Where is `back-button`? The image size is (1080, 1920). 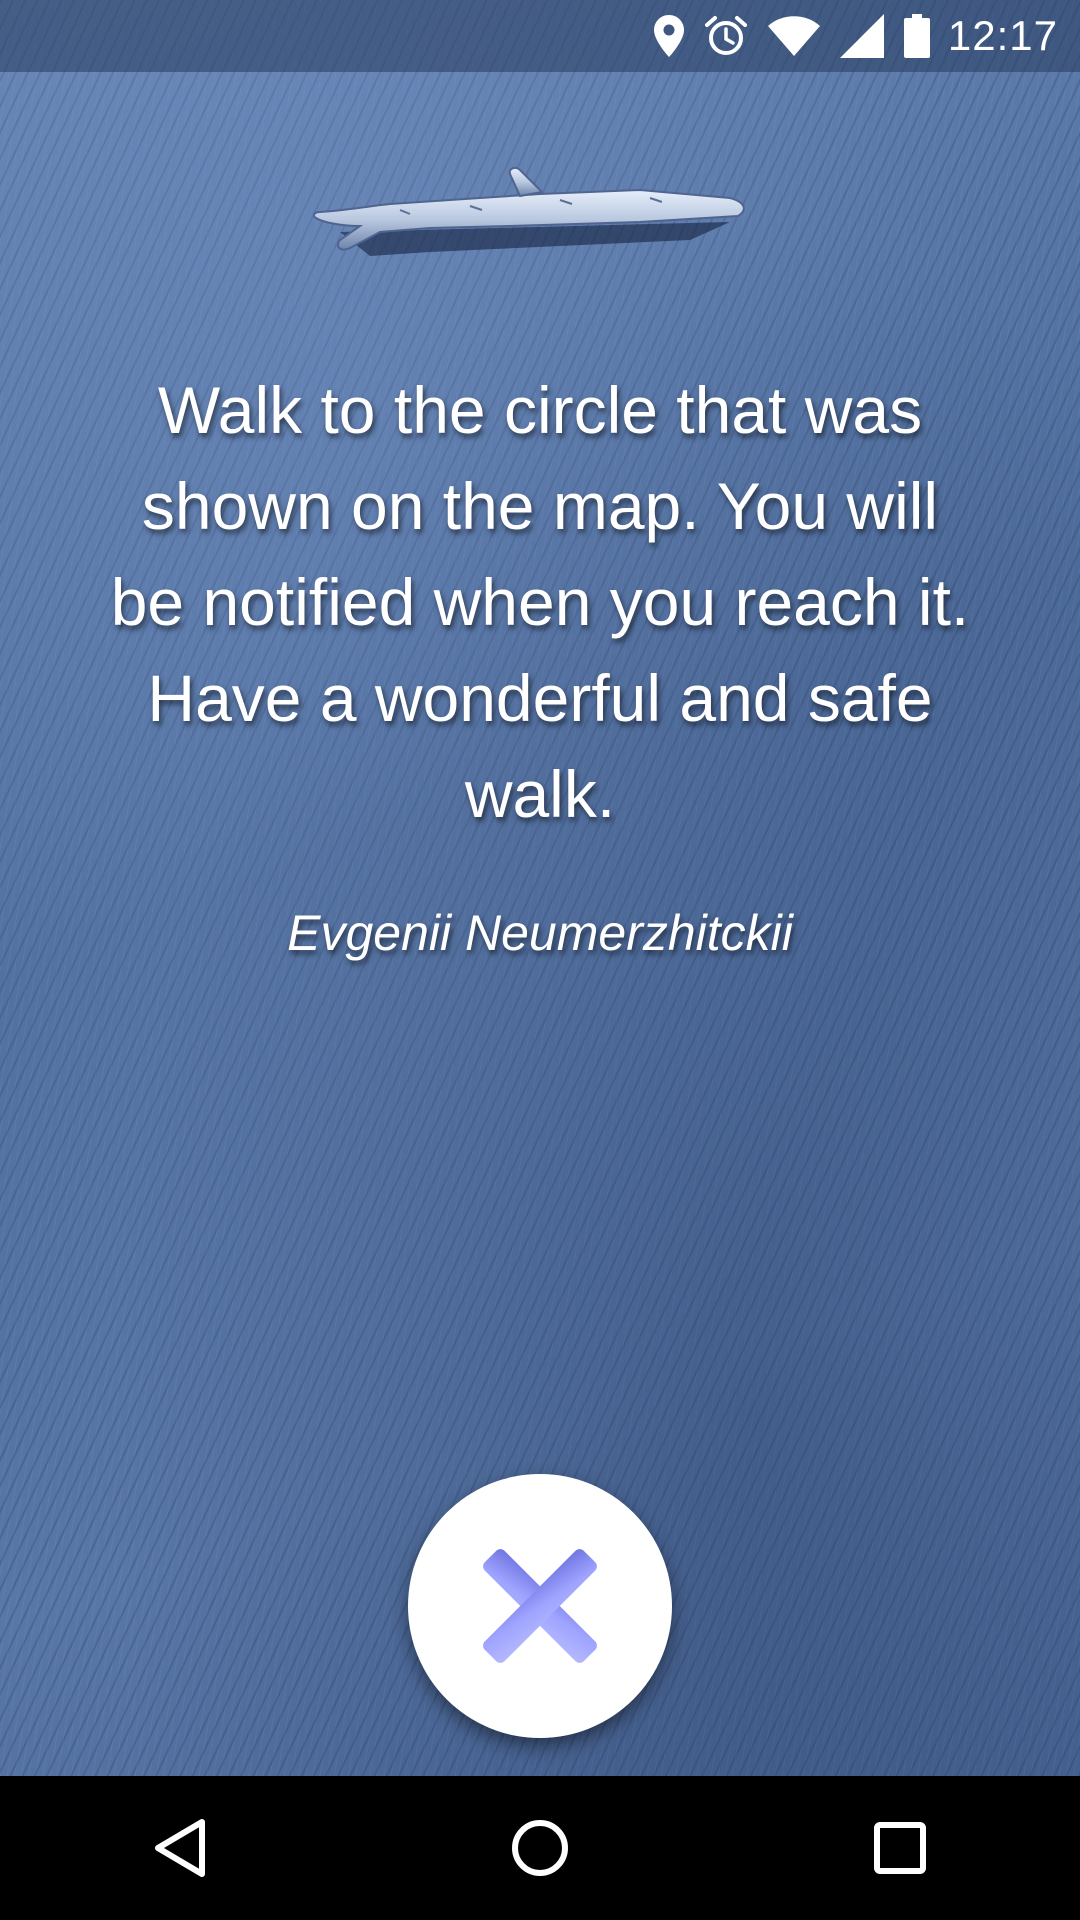
back-button is located at coordinates (180, 1848).